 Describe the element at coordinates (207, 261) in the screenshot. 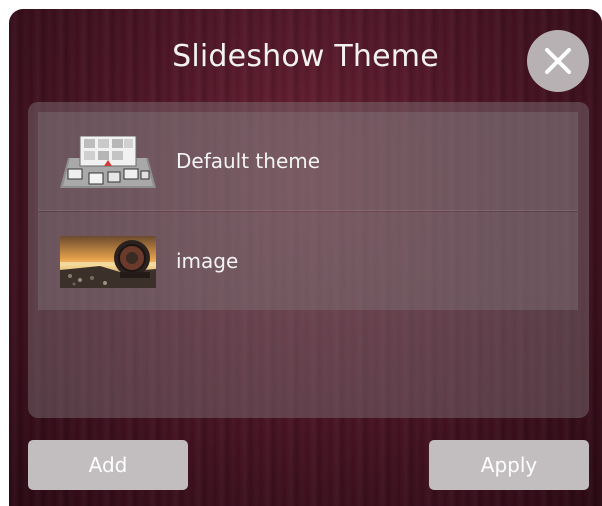

I see `theme-item-label: image` at that location.